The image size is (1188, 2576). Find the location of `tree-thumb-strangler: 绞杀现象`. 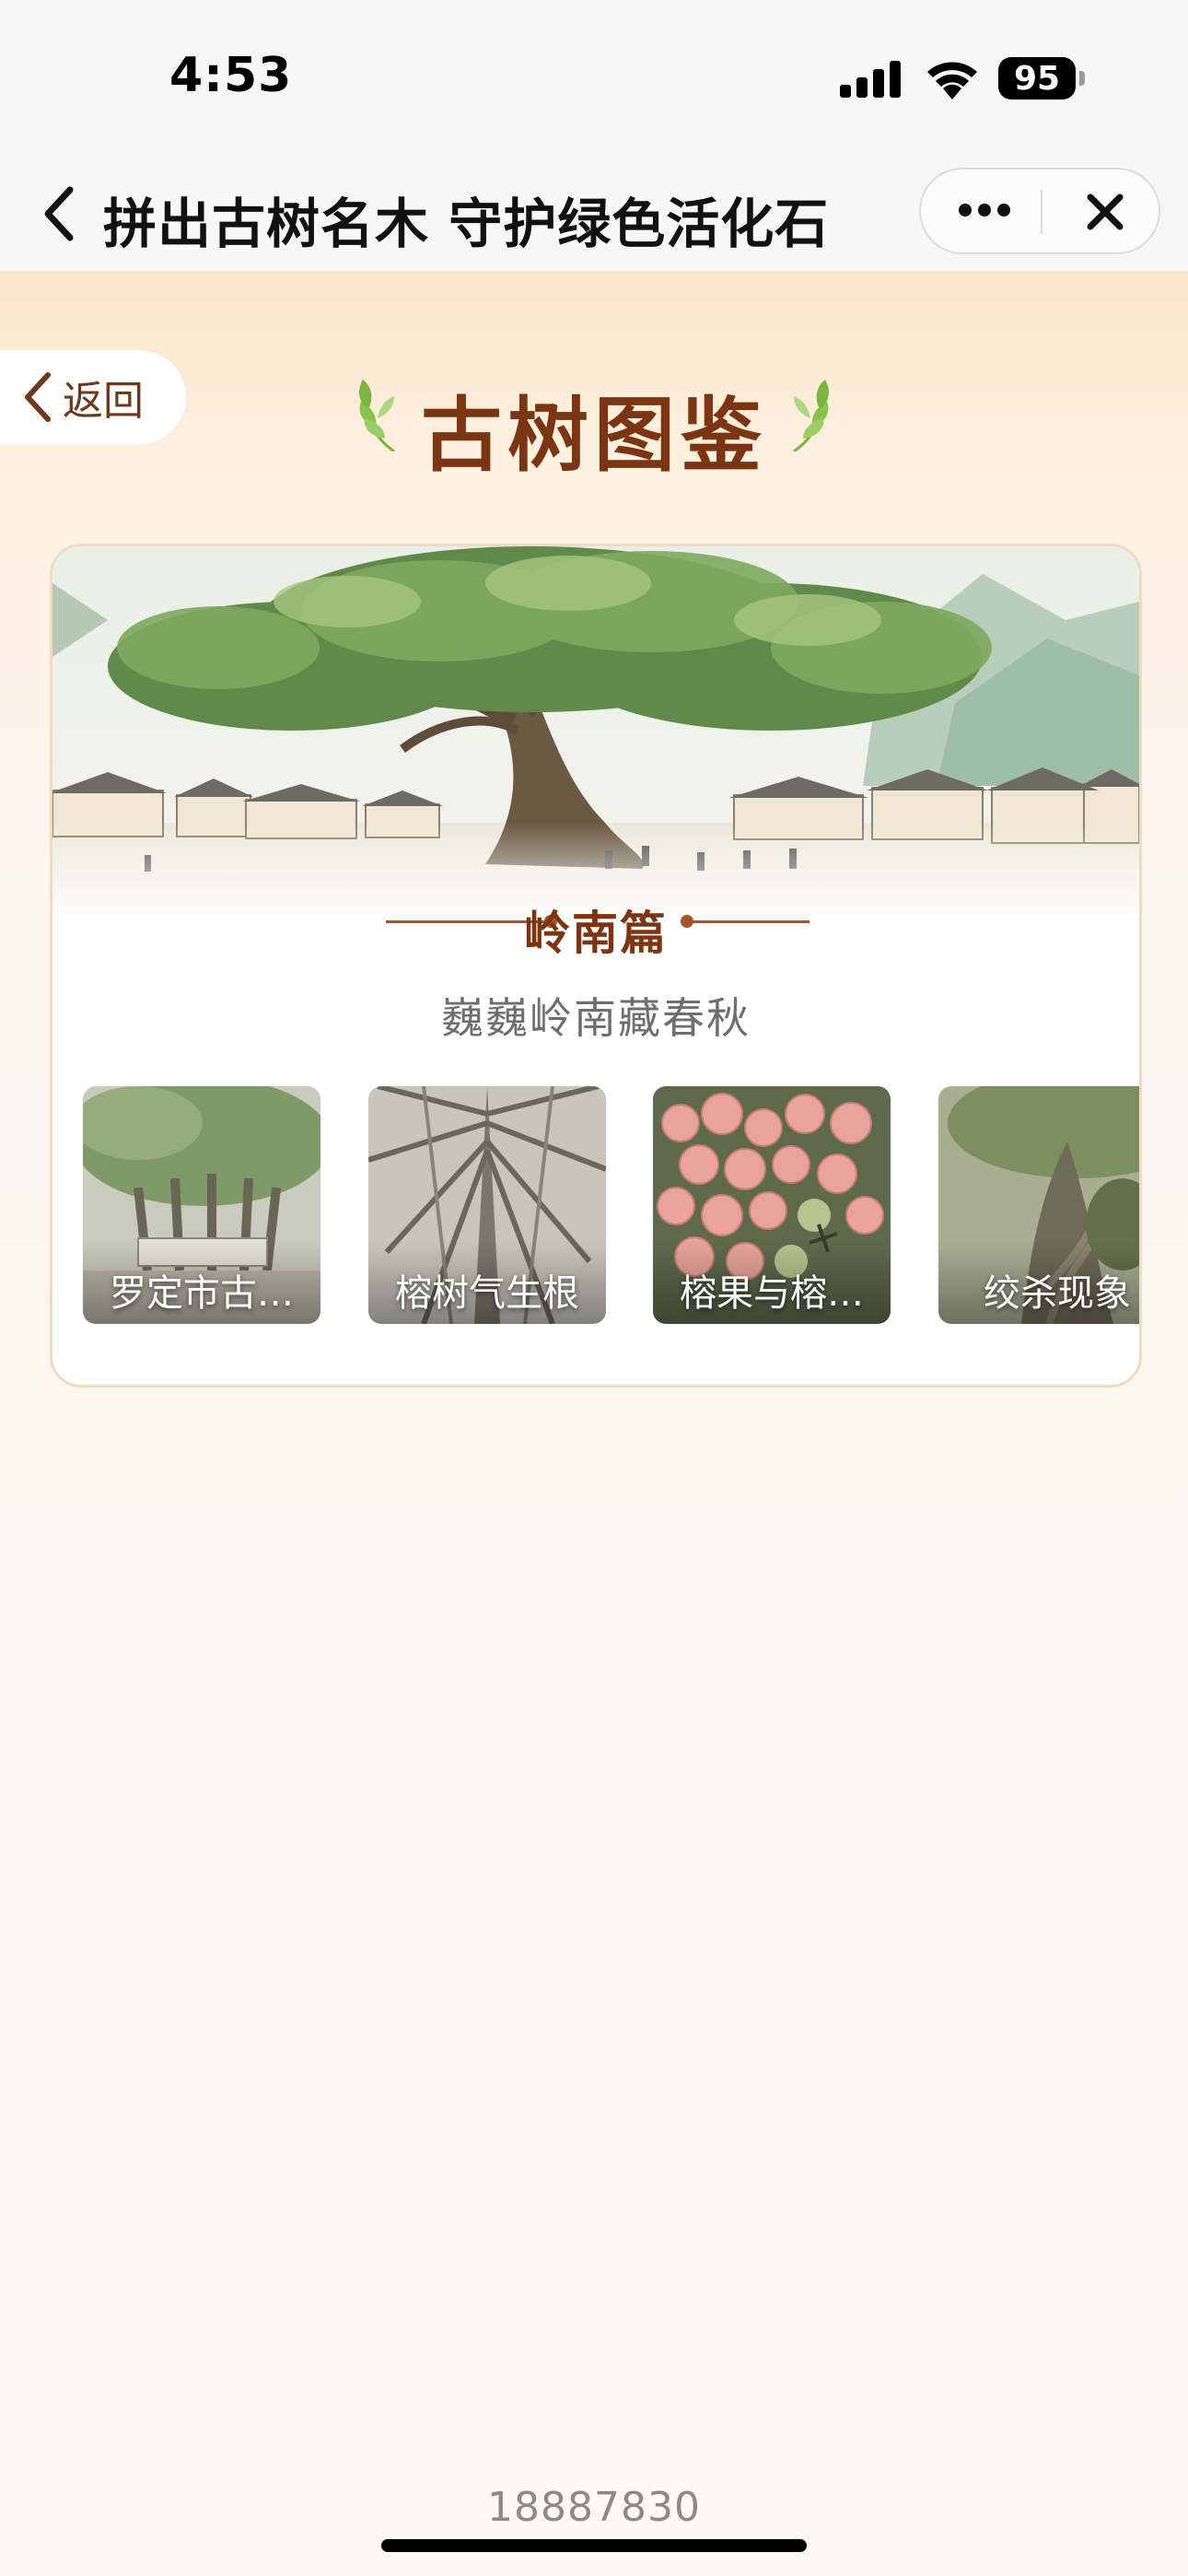

tree-thumb-strangler: 绞杀现象 is located at coordinates (1038, 1205).